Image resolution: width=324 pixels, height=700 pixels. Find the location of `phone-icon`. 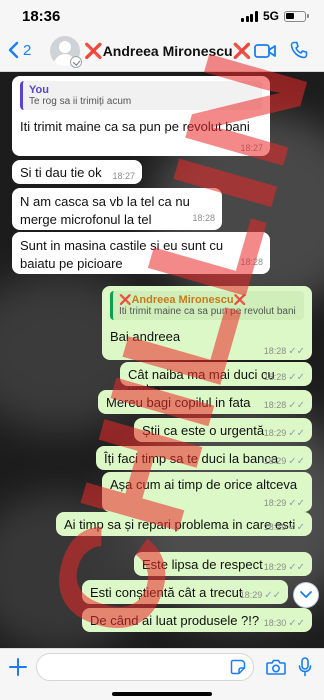

phone-icon is located at coordinates (299, 50).